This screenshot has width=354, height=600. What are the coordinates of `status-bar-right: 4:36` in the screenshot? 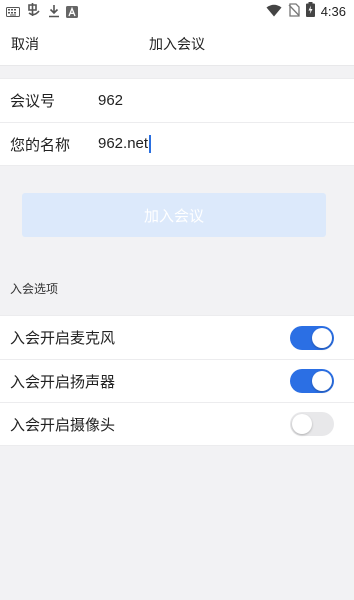 It's located at (306, 11).